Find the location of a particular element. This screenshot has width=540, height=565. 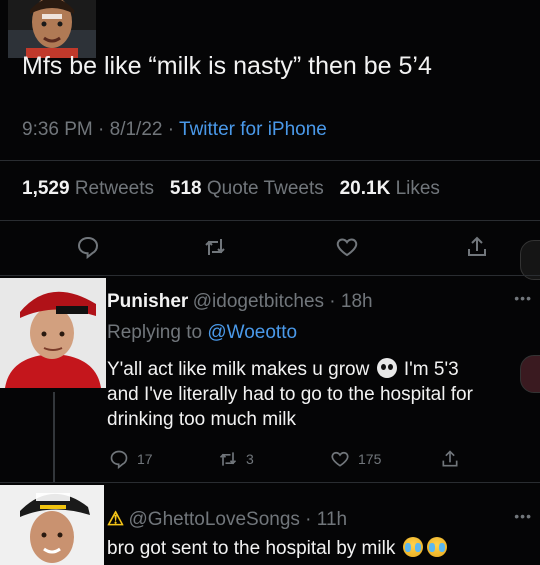

reply-header: Punisher @idogetbitches · 18h is located at coordinates (240, 302).